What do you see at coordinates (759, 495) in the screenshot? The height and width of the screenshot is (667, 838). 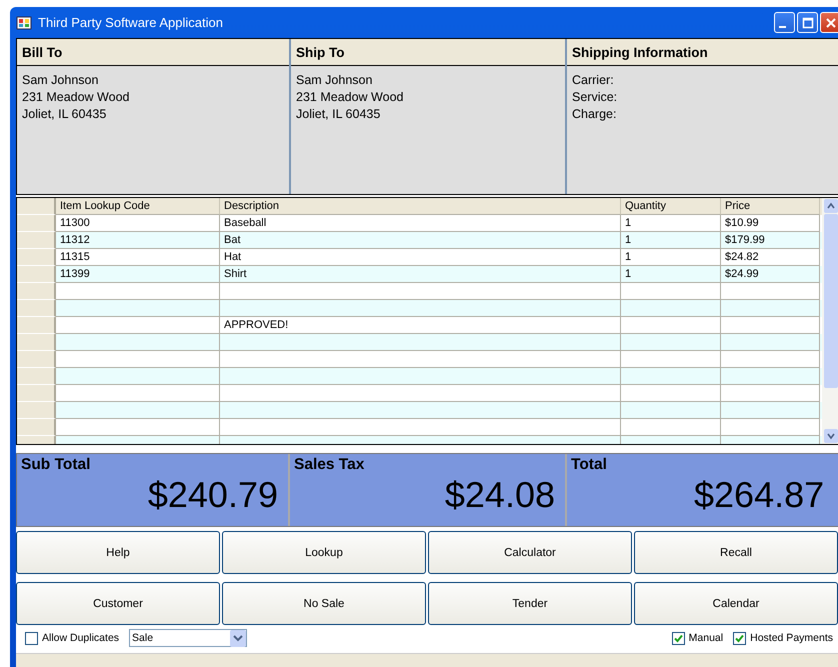 I see `total-amount: $264.87` at bounding box center [759, 495].